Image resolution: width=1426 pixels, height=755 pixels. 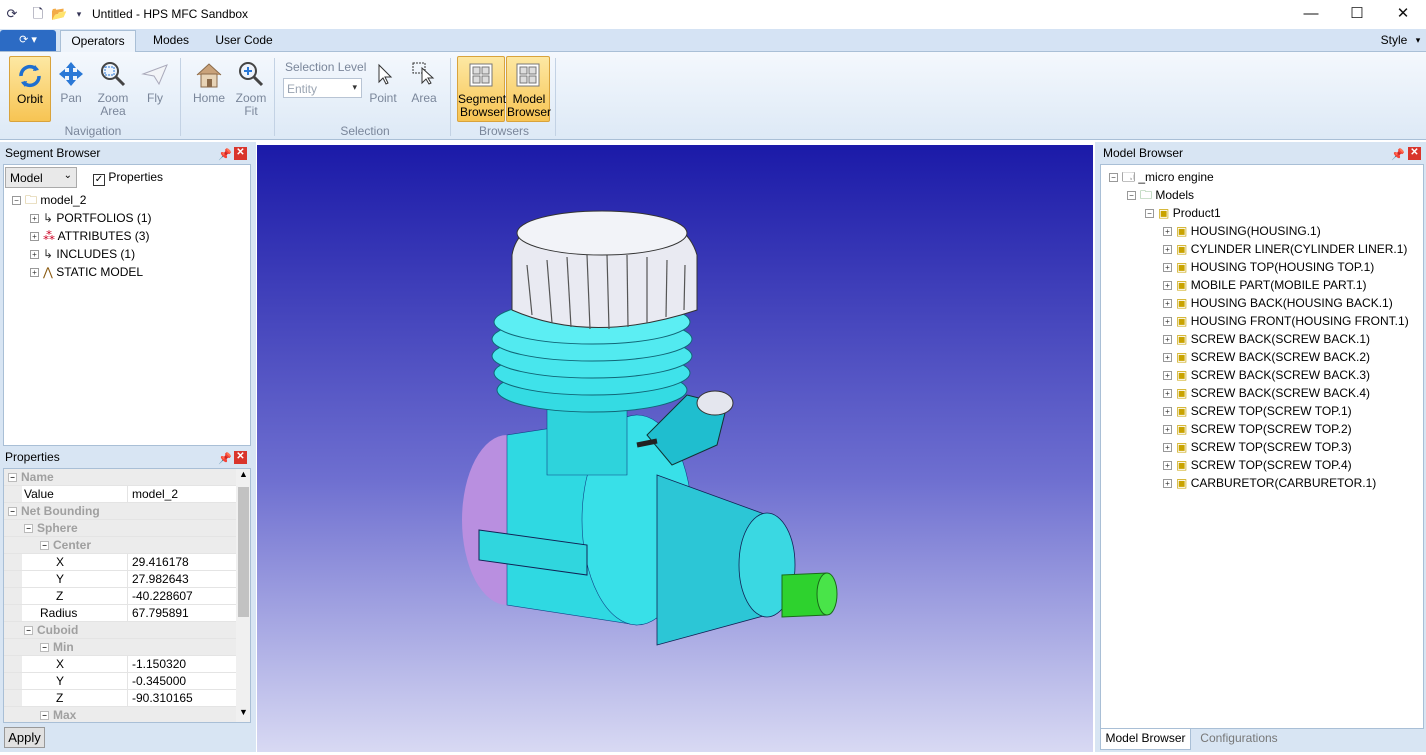 What do you see at coordinates (244, 41) in the screenshot?
I see `tab-user-code: User Code` at bounding box center [244, 41].